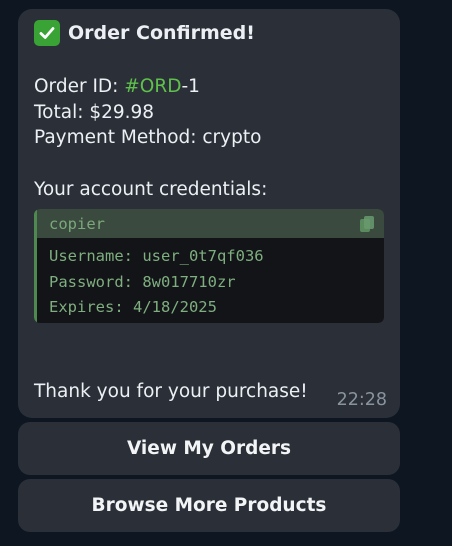 This screenshot has height=546, width=452. Describe the element at coordinates (148, 137) in the screenshot. I see `payment-method-line: Payment Method: crypto` at that location.